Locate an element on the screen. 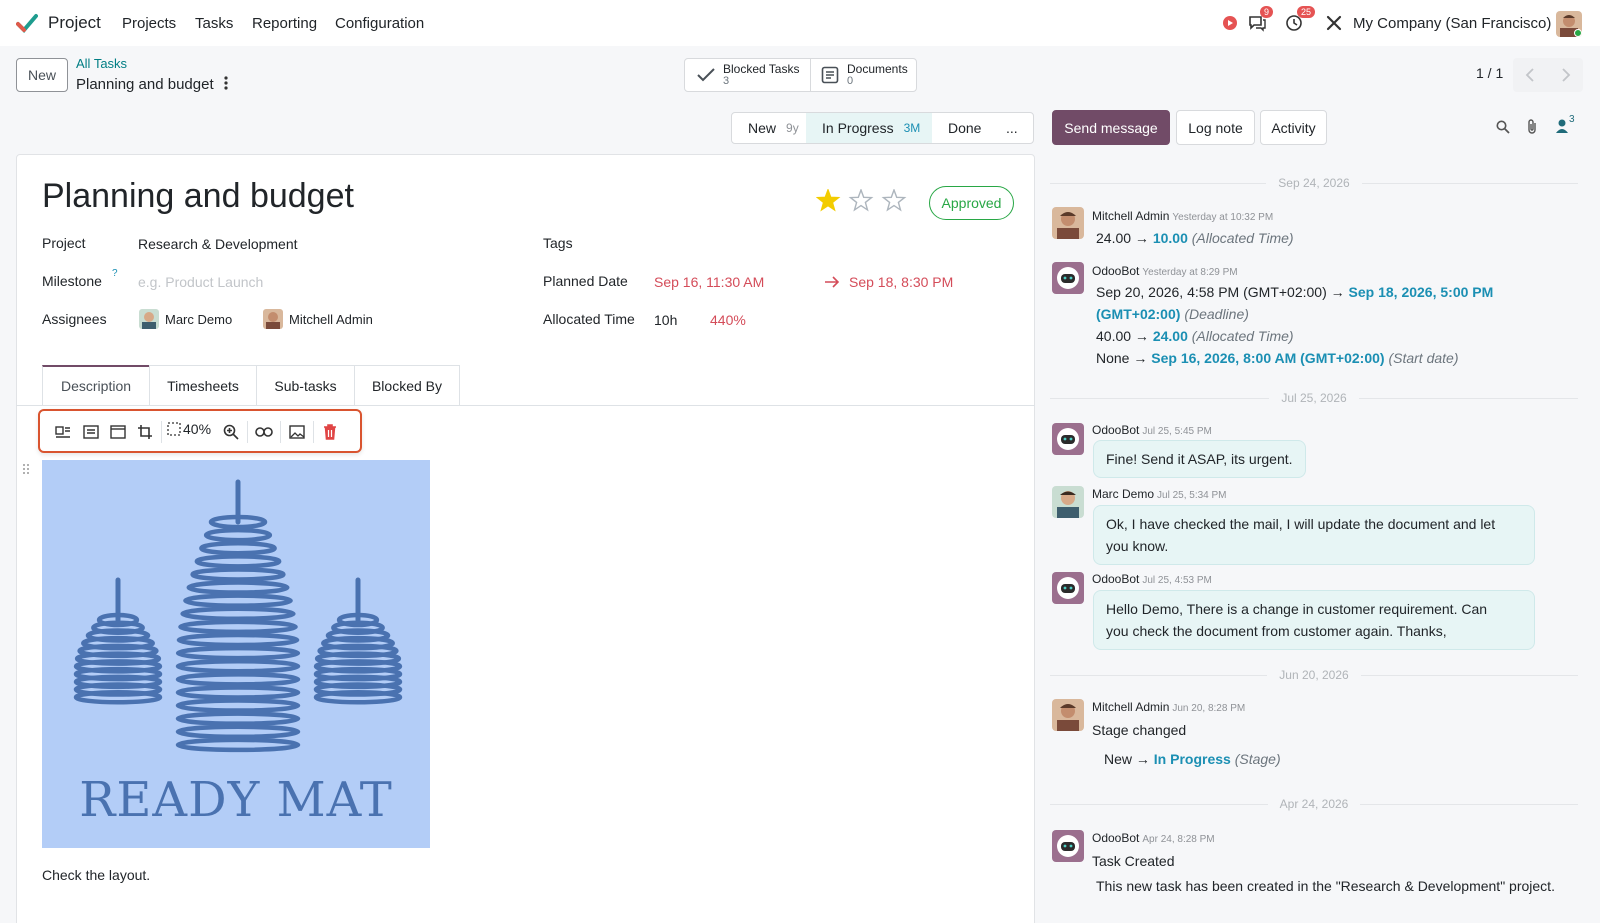 This screenshot has width=1600, height=923. followers-button: 3 is located at coordinates (1565, 124).